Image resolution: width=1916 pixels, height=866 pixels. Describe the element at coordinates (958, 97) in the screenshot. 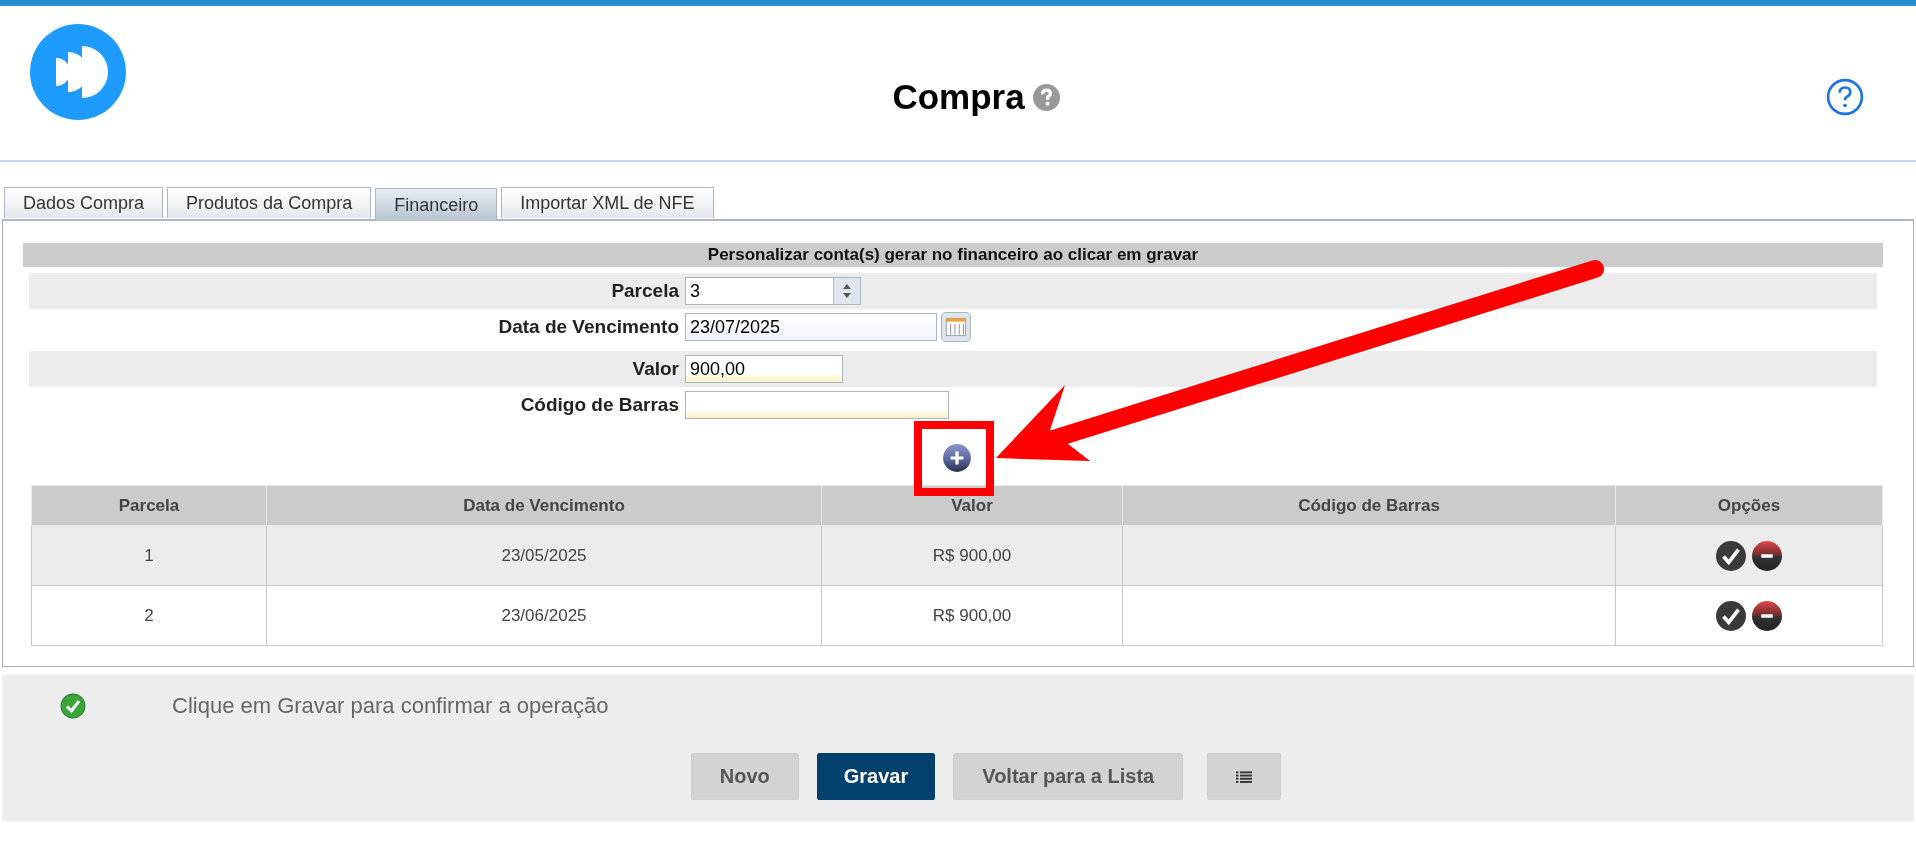

I see `page-title: Compra` at that location.